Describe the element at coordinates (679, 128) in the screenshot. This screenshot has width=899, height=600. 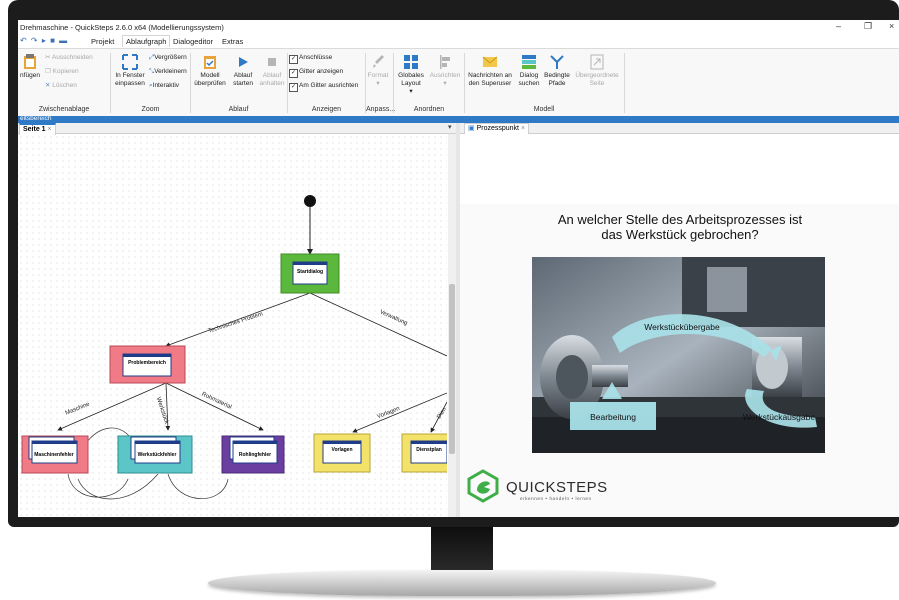
I see `process-tabstrip: ▣ Prozesspunkt ×` at that location.